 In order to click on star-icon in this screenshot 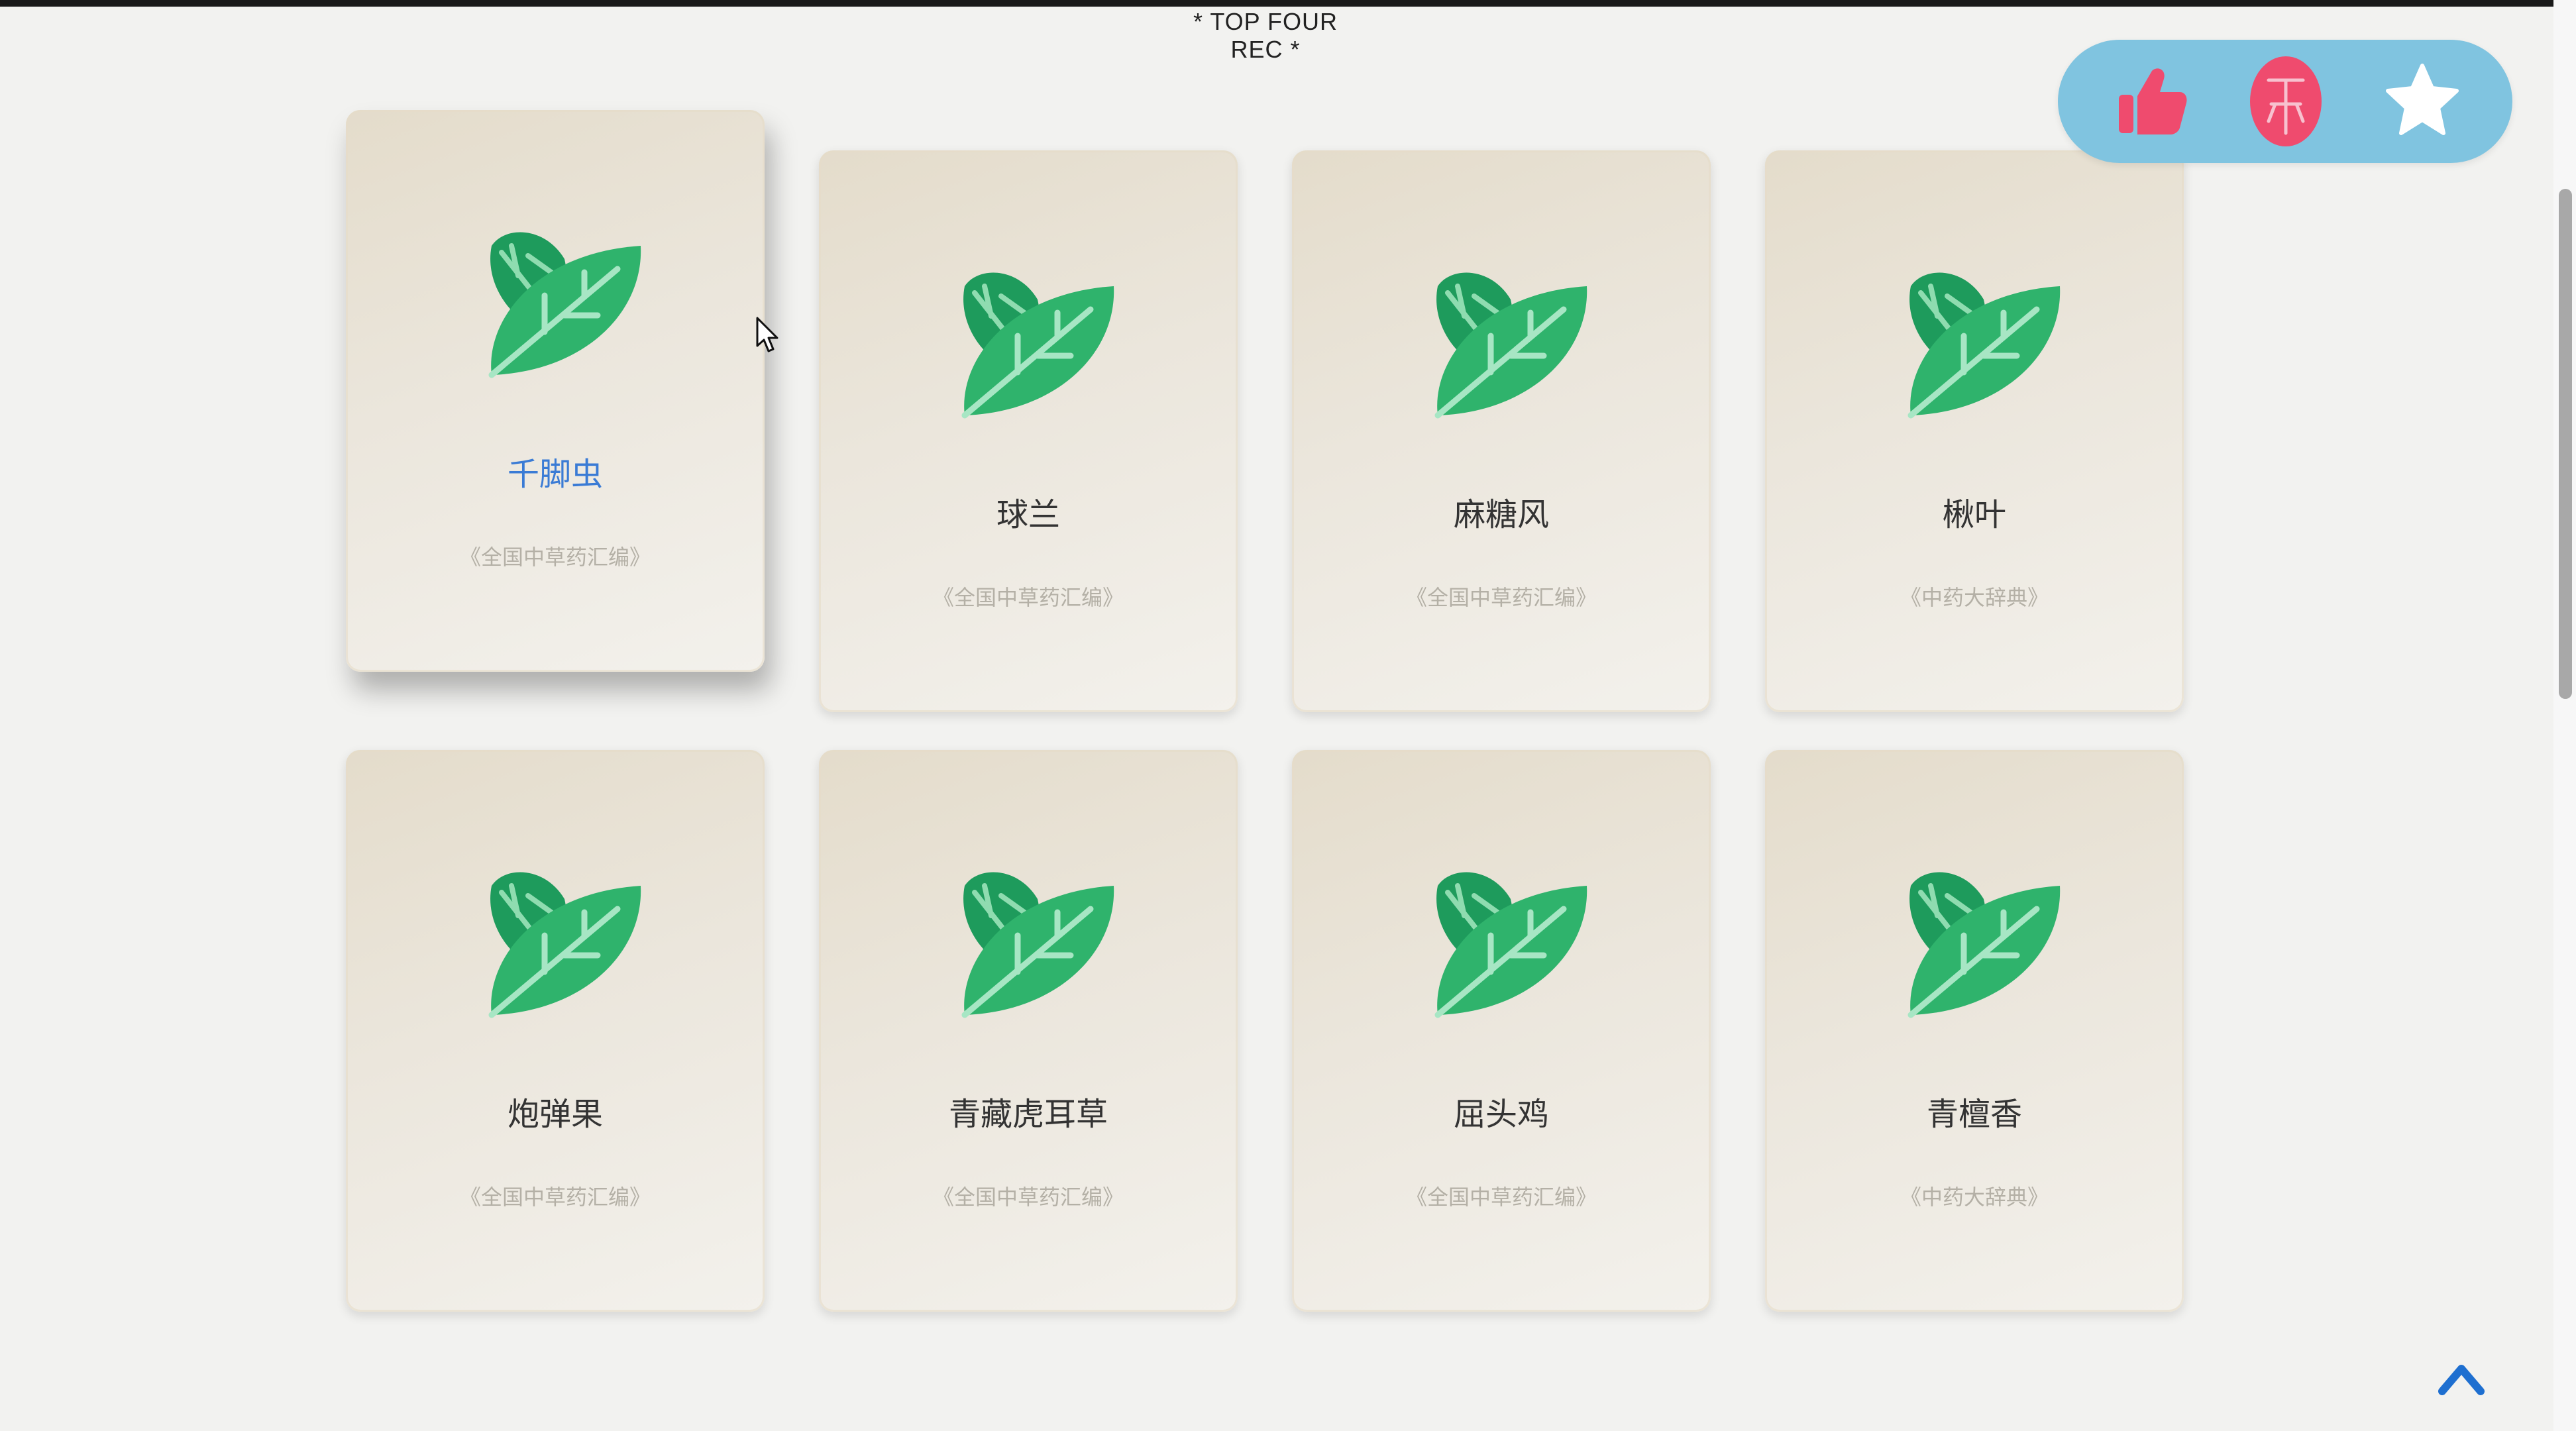, I will do `click(2422, 99)`.